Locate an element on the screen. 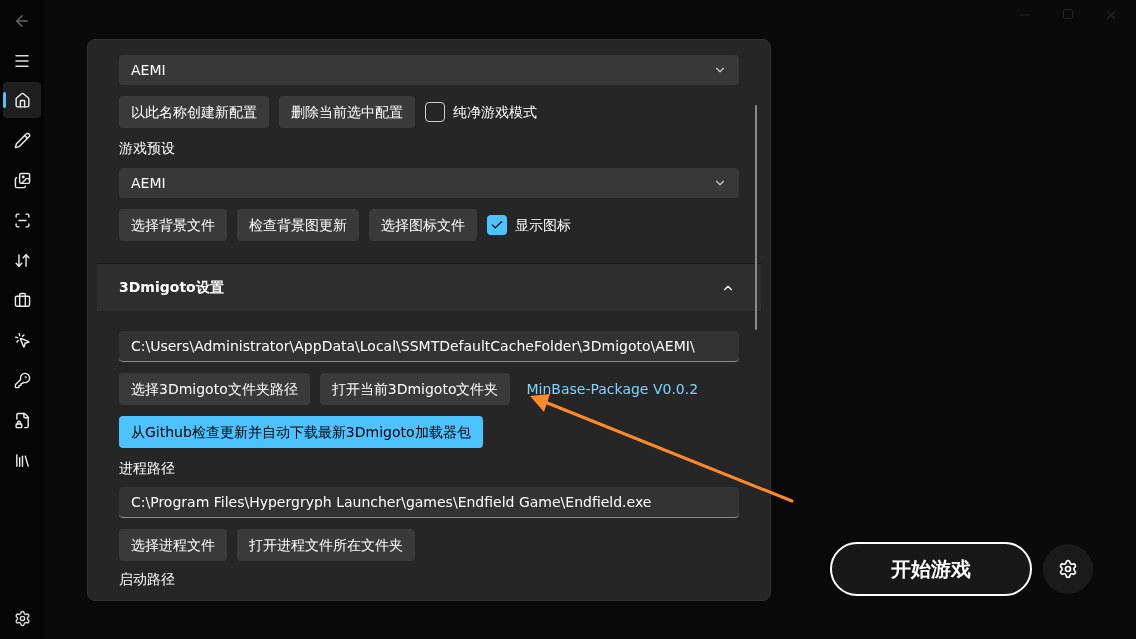  pencil-icon is located at coordinates (22, 140).